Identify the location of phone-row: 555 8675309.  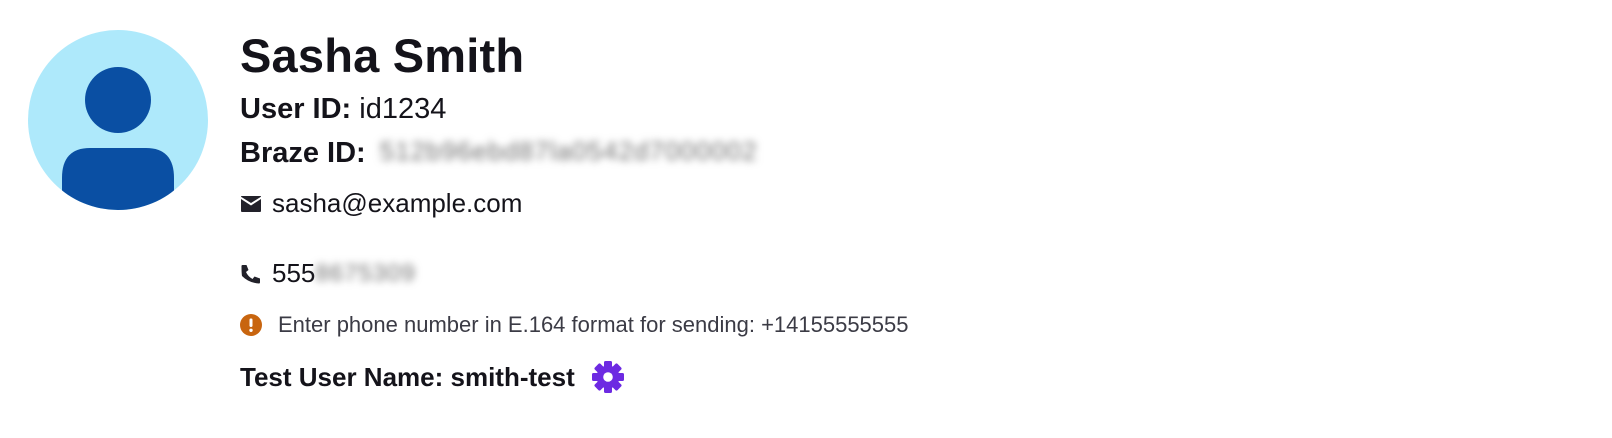
(328, 273).